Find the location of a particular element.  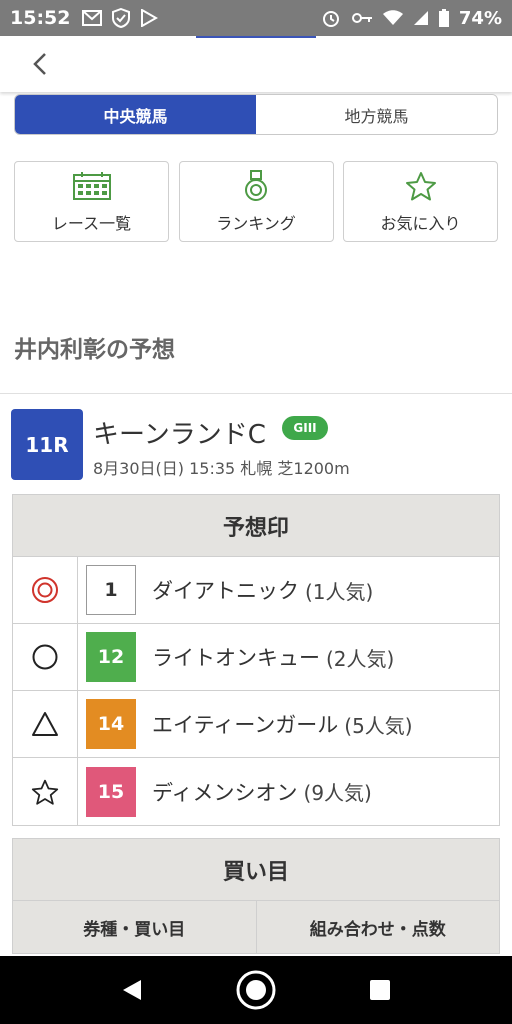

combination-header: 組み合わせ・点数 is located at coordinates (377, 929).